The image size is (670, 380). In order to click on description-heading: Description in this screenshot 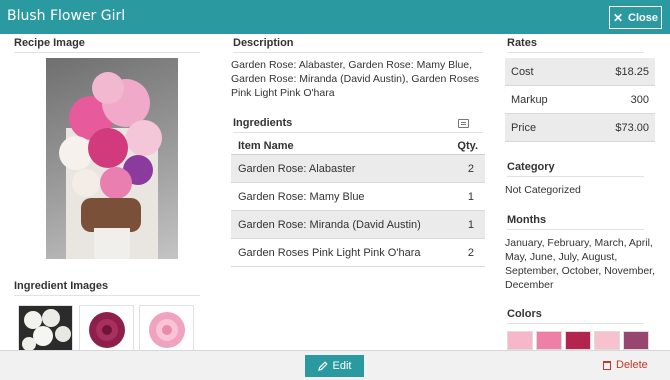, I will do `click(358, 45)`.